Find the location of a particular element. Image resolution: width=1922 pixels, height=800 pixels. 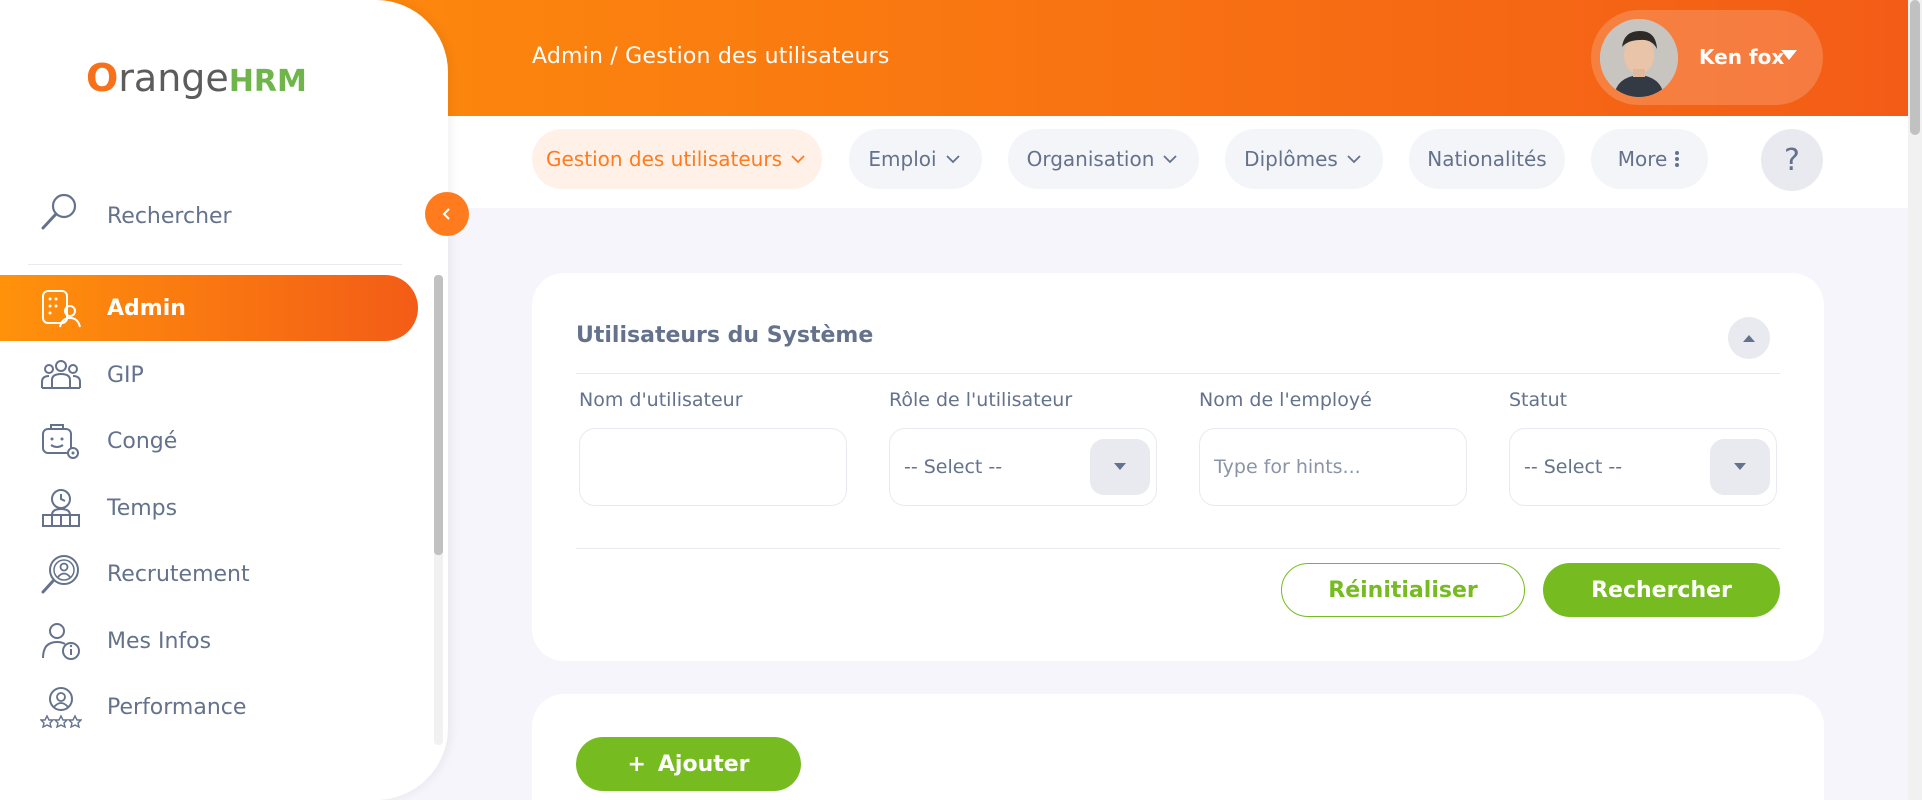

sidebar-item-performance: Performance is located at coordinates (209, 707).